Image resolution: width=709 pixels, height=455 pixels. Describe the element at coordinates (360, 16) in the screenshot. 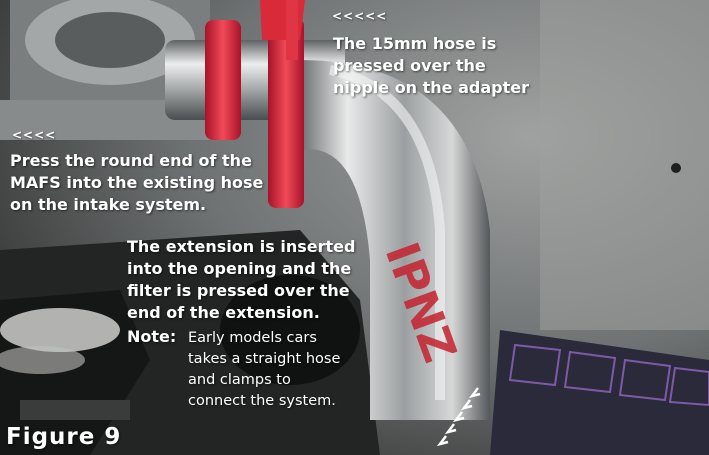

I see `hose-arrows: <<<<<` at that location.